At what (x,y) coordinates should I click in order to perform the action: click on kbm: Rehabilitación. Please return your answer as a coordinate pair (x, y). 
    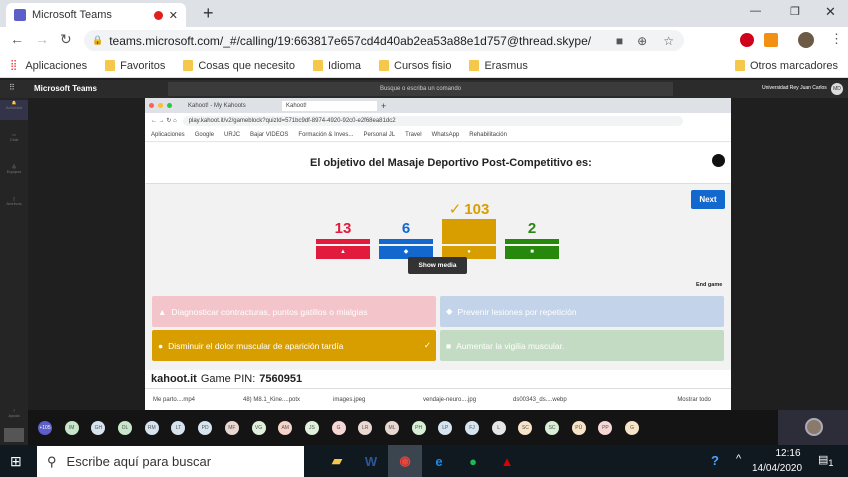
    Looking at the image, I should click on (488, 135).